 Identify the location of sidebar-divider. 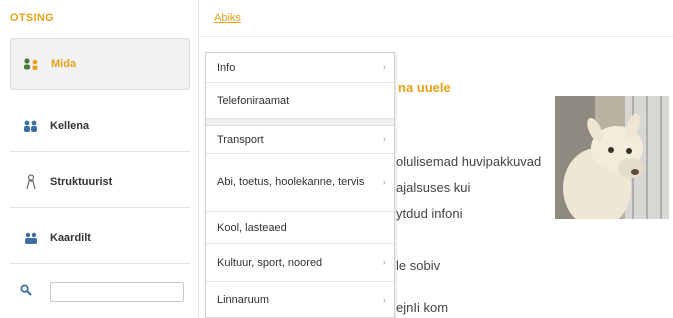
(198, 159).